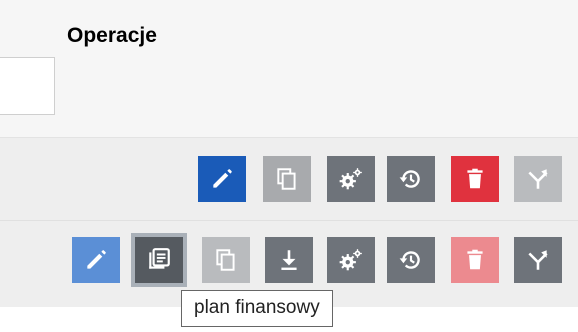  I want to click on financial-plan-button, so click(159, 260).